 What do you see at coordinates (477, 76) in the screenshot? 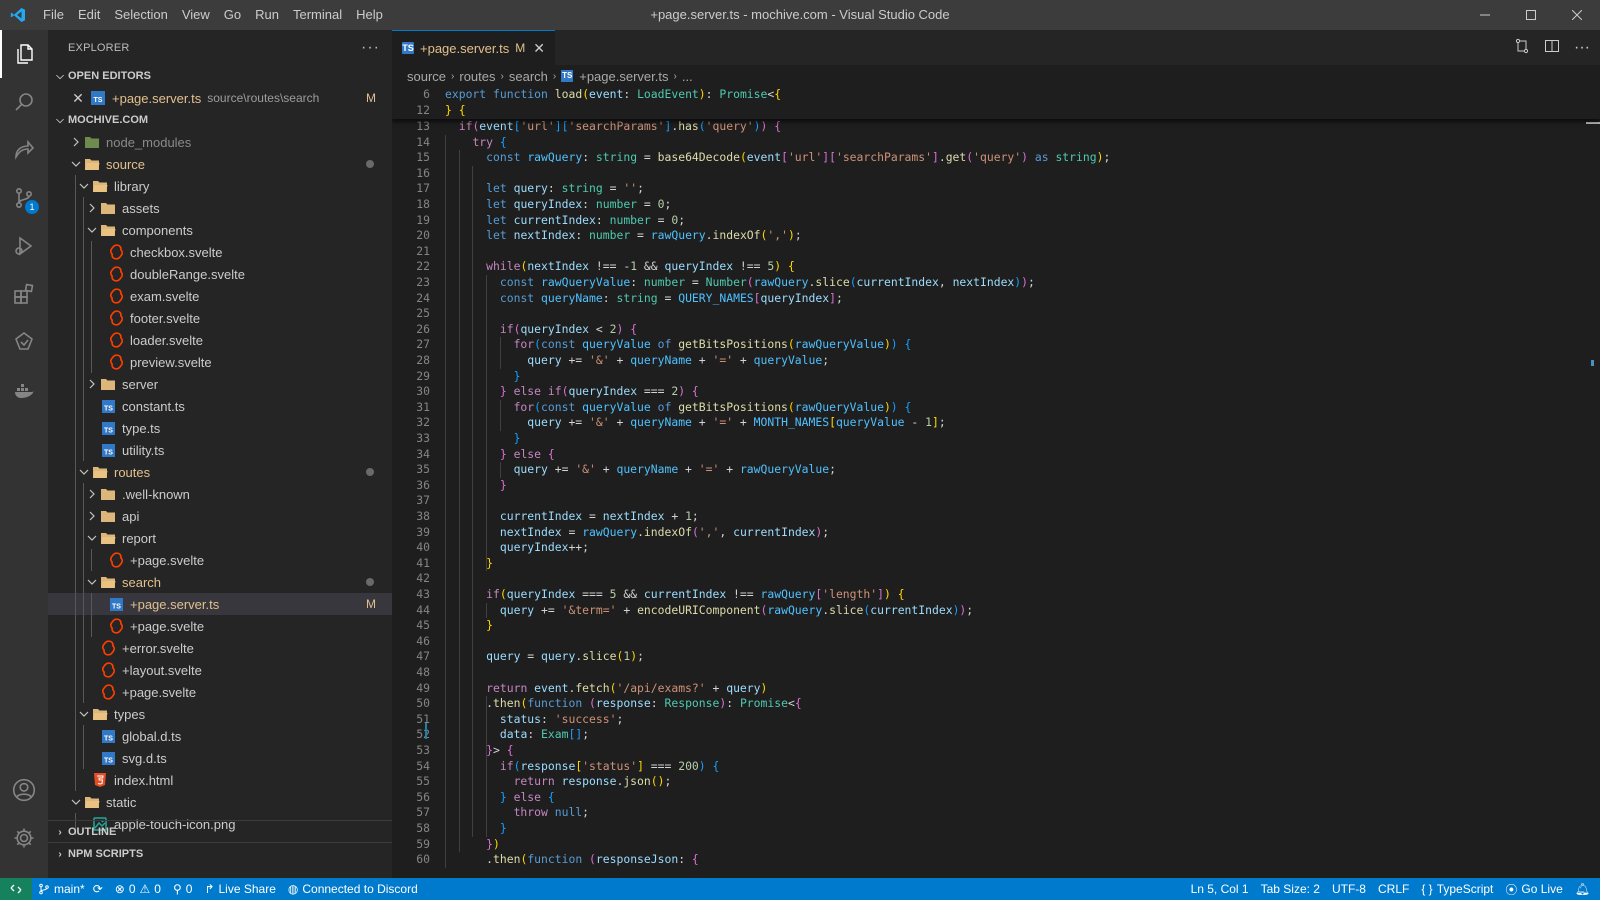
I see `breadcrumb-item: routes` at bounding box center [477, 76].